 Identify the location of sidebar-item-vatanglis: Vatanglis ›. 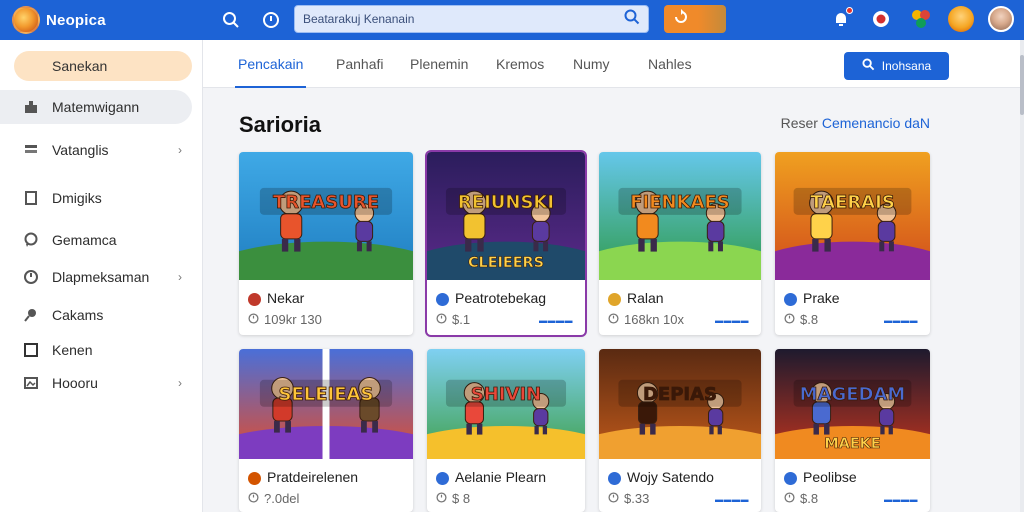
(96, 150).